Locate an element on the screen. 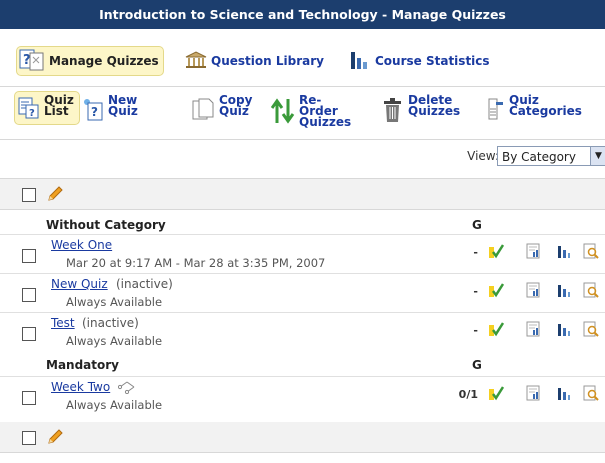 This screenshot has width=605, height=463. tab-manage-quizzes: ? Manage Quizzes is located at coordinates (90, 61).